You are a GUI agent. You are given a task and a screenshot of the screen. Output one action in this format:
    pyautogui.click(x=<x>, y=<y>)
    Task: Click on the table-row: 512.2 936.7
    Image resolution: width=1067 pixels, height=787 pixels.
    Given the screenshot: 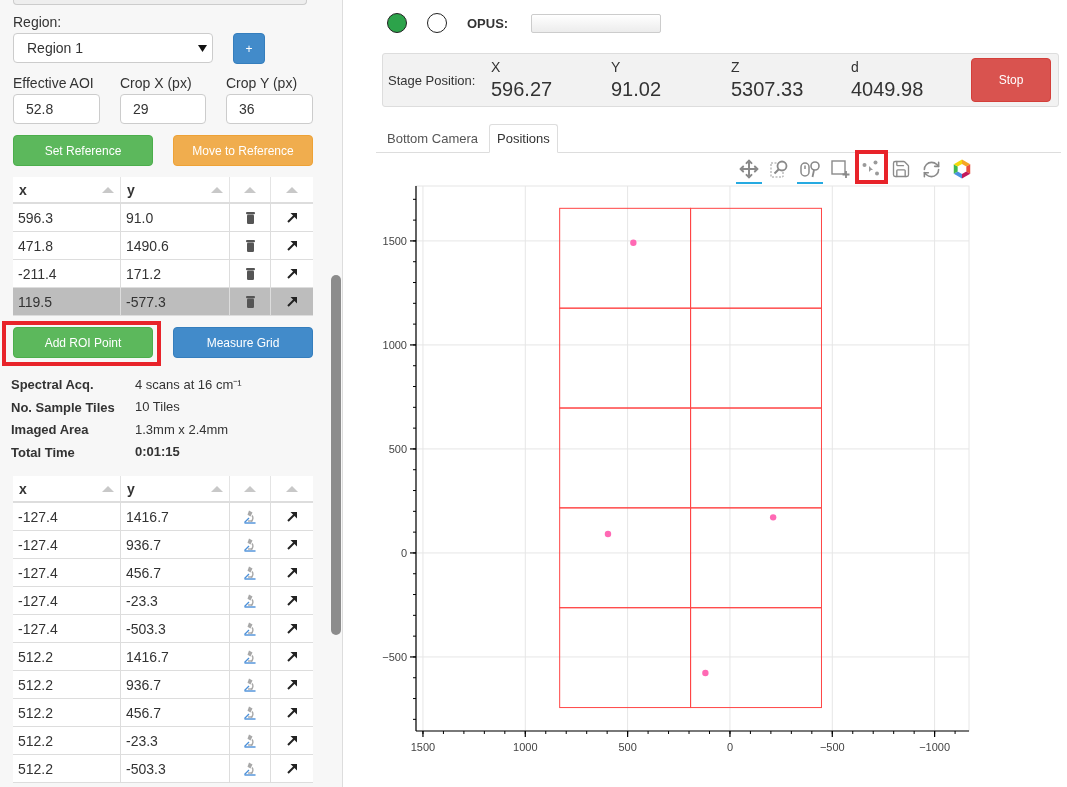 What is the action you would take?
    pyautogui.click(x=163, y=685)
    